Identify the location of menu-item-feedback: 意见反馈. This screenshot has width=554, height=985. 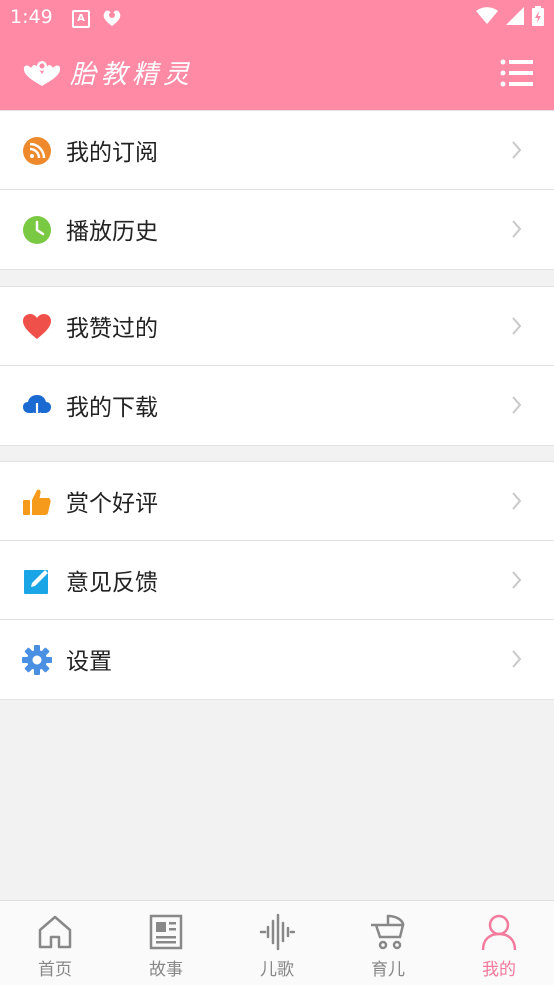
(277, 580).